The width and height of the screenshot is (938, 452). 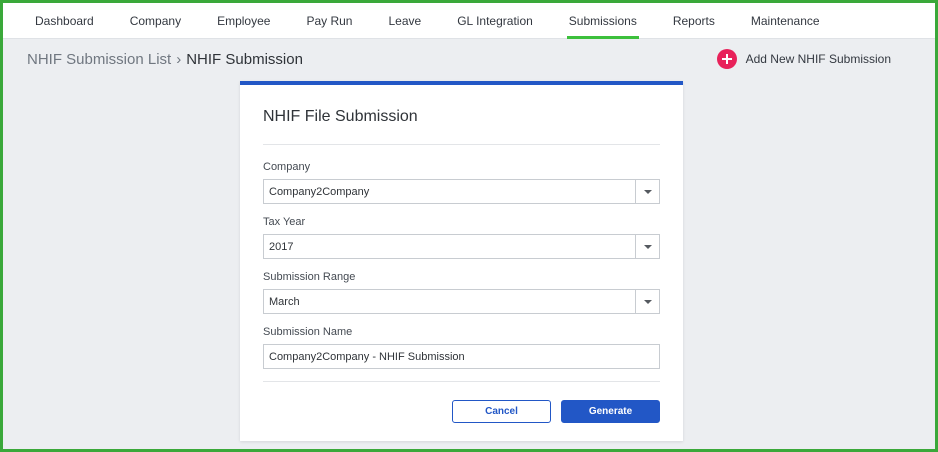 I want to click on submission-range-select-value: March, so click(x=284, y=301).